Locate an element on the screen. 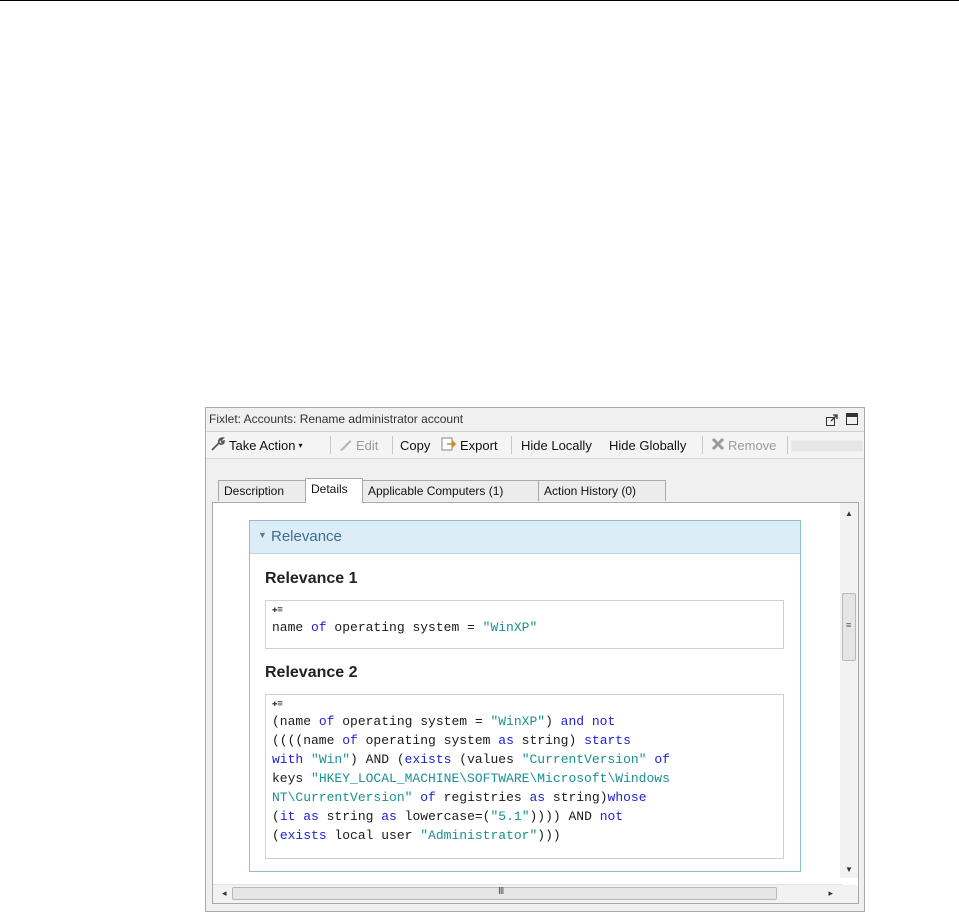 The image size is (959, 923). edit-button: Edit is located at coordinates (358, 445).